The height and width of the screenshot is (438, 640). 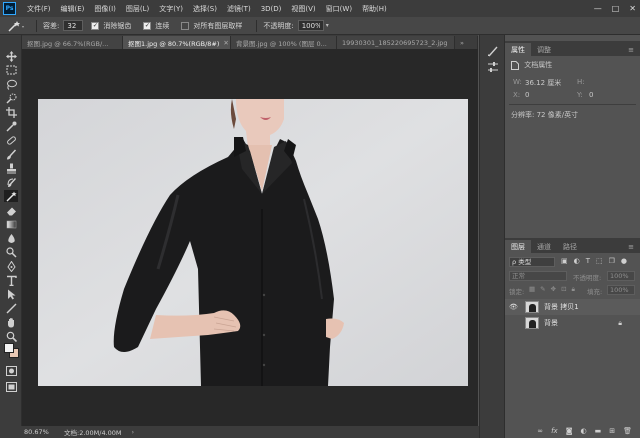 I want to click on panel-dock, so click(x=492, y=236).